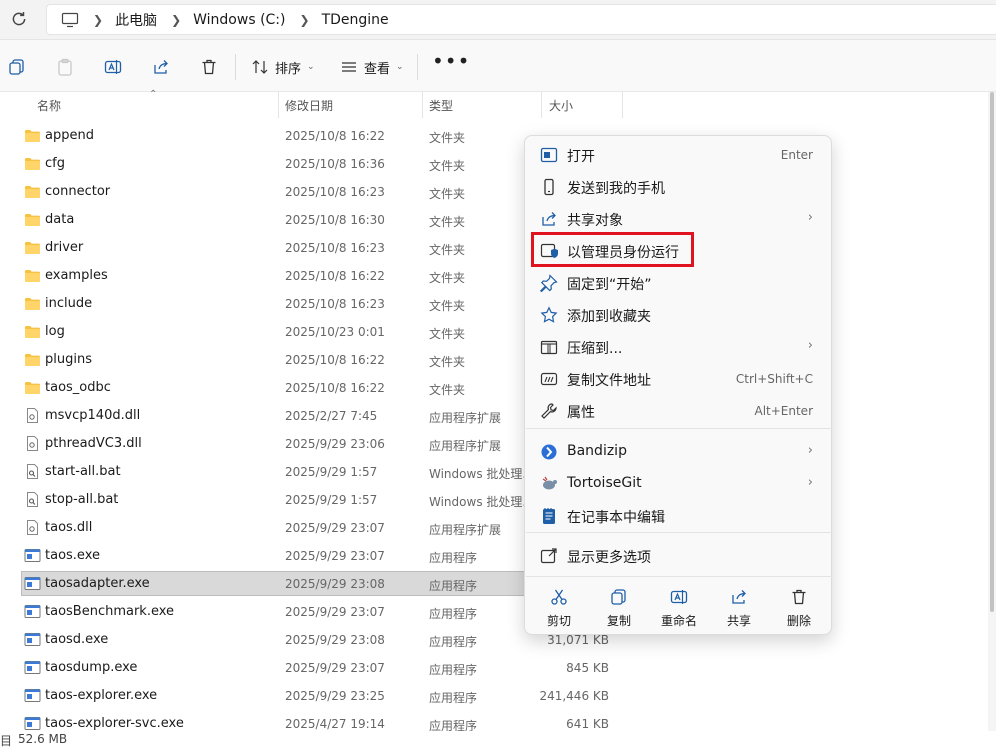 The image size is (996, 749). What do you see at coordinates (495, 528) in the screenshot?
I see `file-row: taos.dll 2025/9/29 23:07 应用程序扩展` at bounding box center [495, 528].